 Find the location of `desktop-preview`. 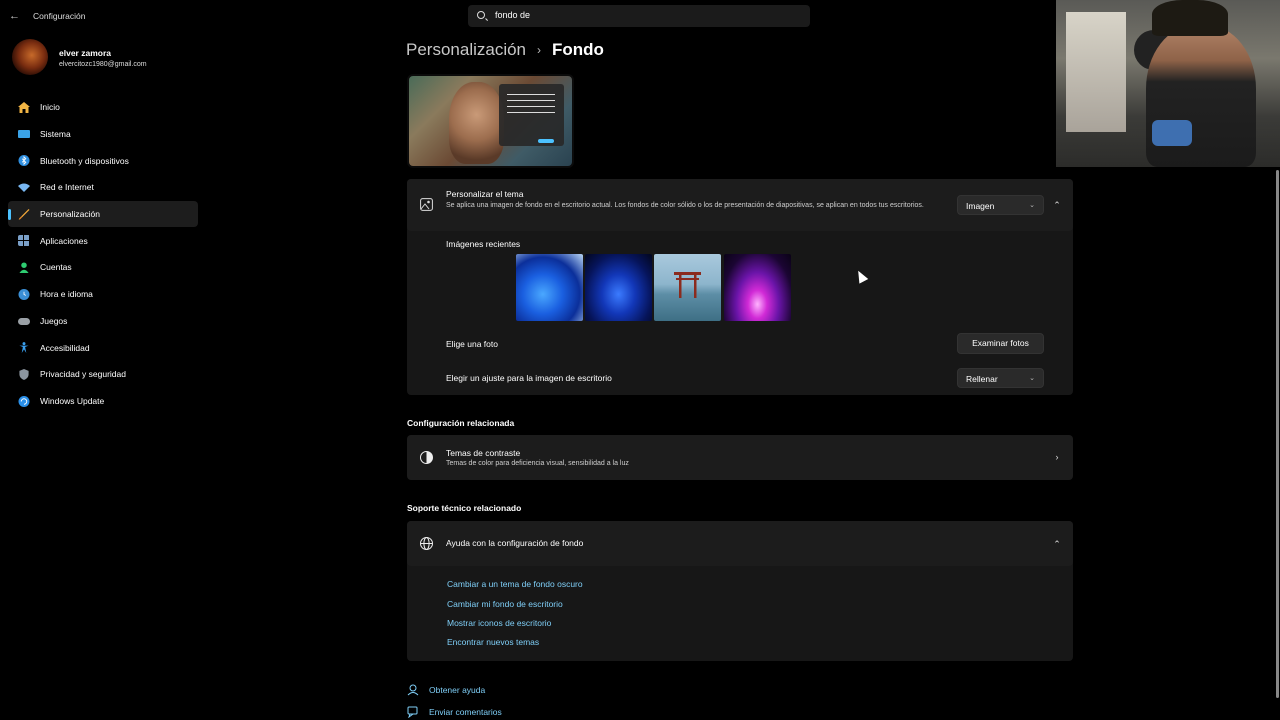

desktop-preview is located at coordinates (490, 121).